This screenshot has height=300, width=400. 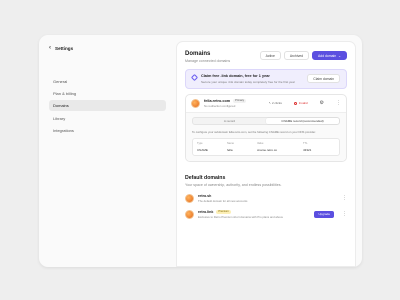 I want to click on record-header-value: Value, so click(x=260, y=143).